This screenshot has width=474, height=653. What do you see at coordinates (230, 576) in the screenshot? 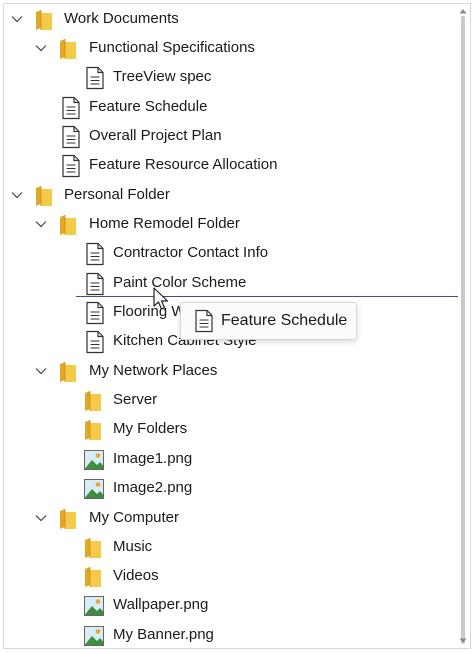
I see `tree-item-videos: Videos` at bounding box center [230, 576].